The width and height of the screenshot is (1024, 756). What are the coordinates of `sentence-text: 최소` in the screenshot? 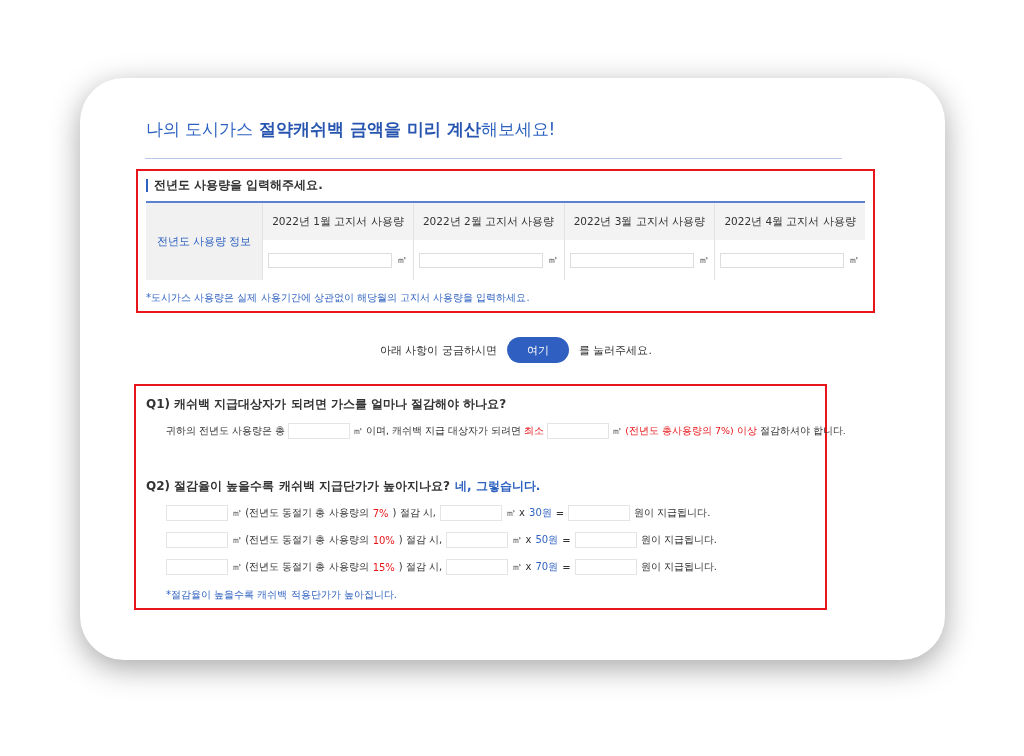 It's located at (534, 431).